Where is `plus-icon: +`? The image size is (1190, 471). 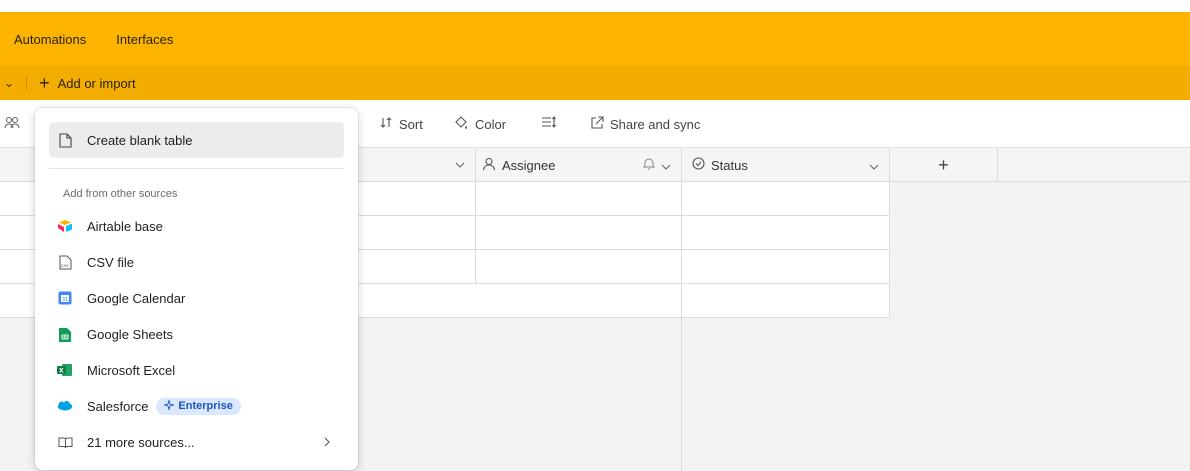 plus-icon: + is located at coordinates (44, 83).